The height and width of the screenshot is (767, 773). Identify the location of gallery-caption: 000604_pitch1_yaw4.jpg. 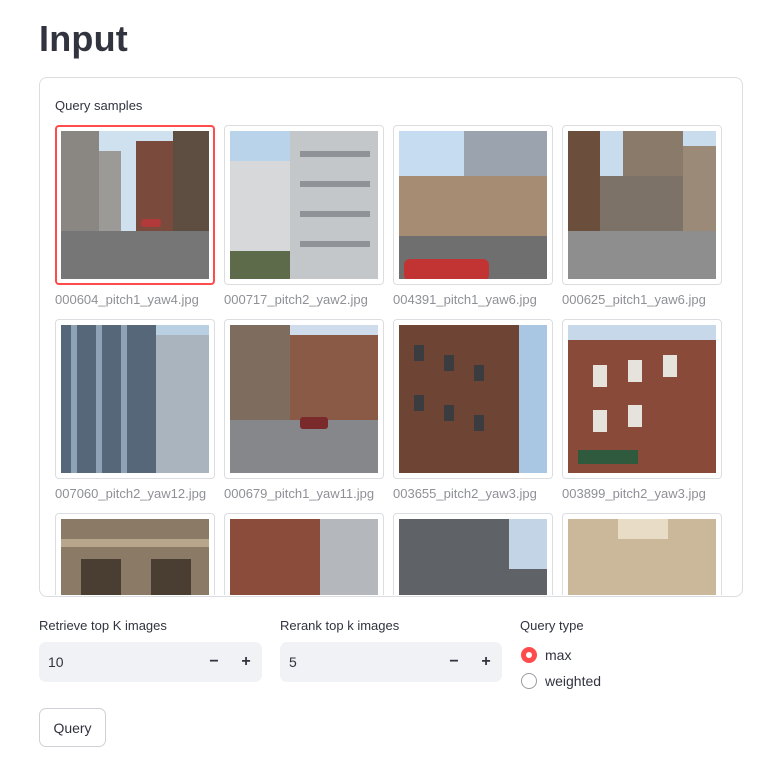
(127, 299).